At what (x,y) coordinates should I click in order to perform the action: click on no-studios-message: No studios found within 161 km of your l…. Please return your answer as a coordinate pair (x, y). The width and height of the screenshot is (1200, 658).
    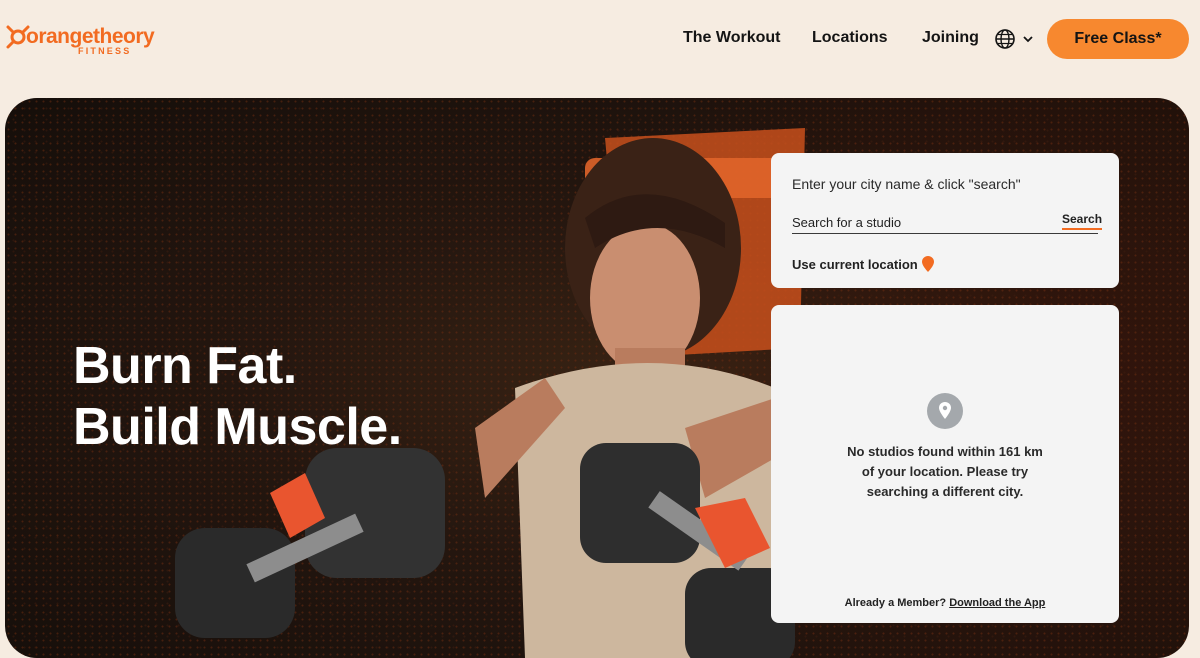
    Looking at the image, I should click on (945, 471).